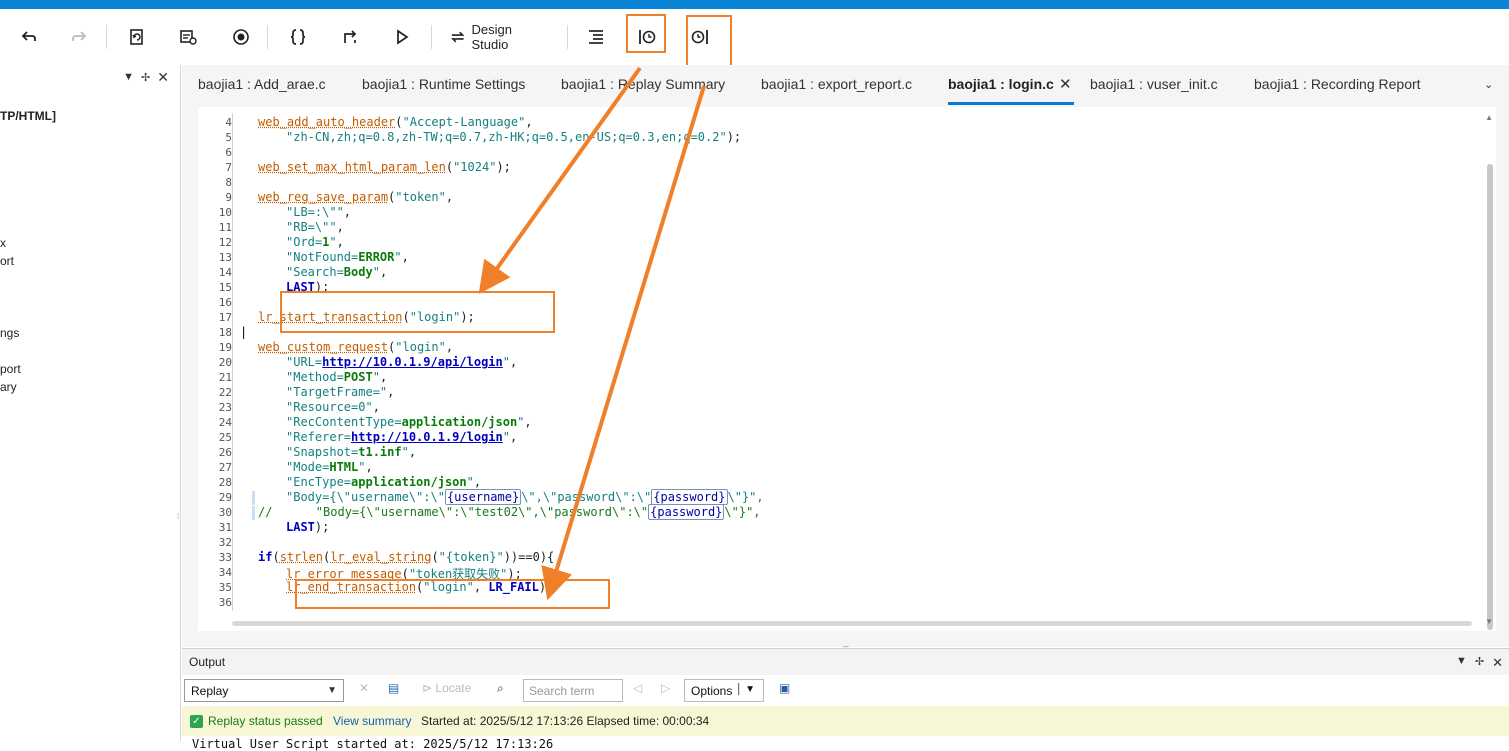  I want to click on output-source-select: Replay ▼, so click(264, 690).